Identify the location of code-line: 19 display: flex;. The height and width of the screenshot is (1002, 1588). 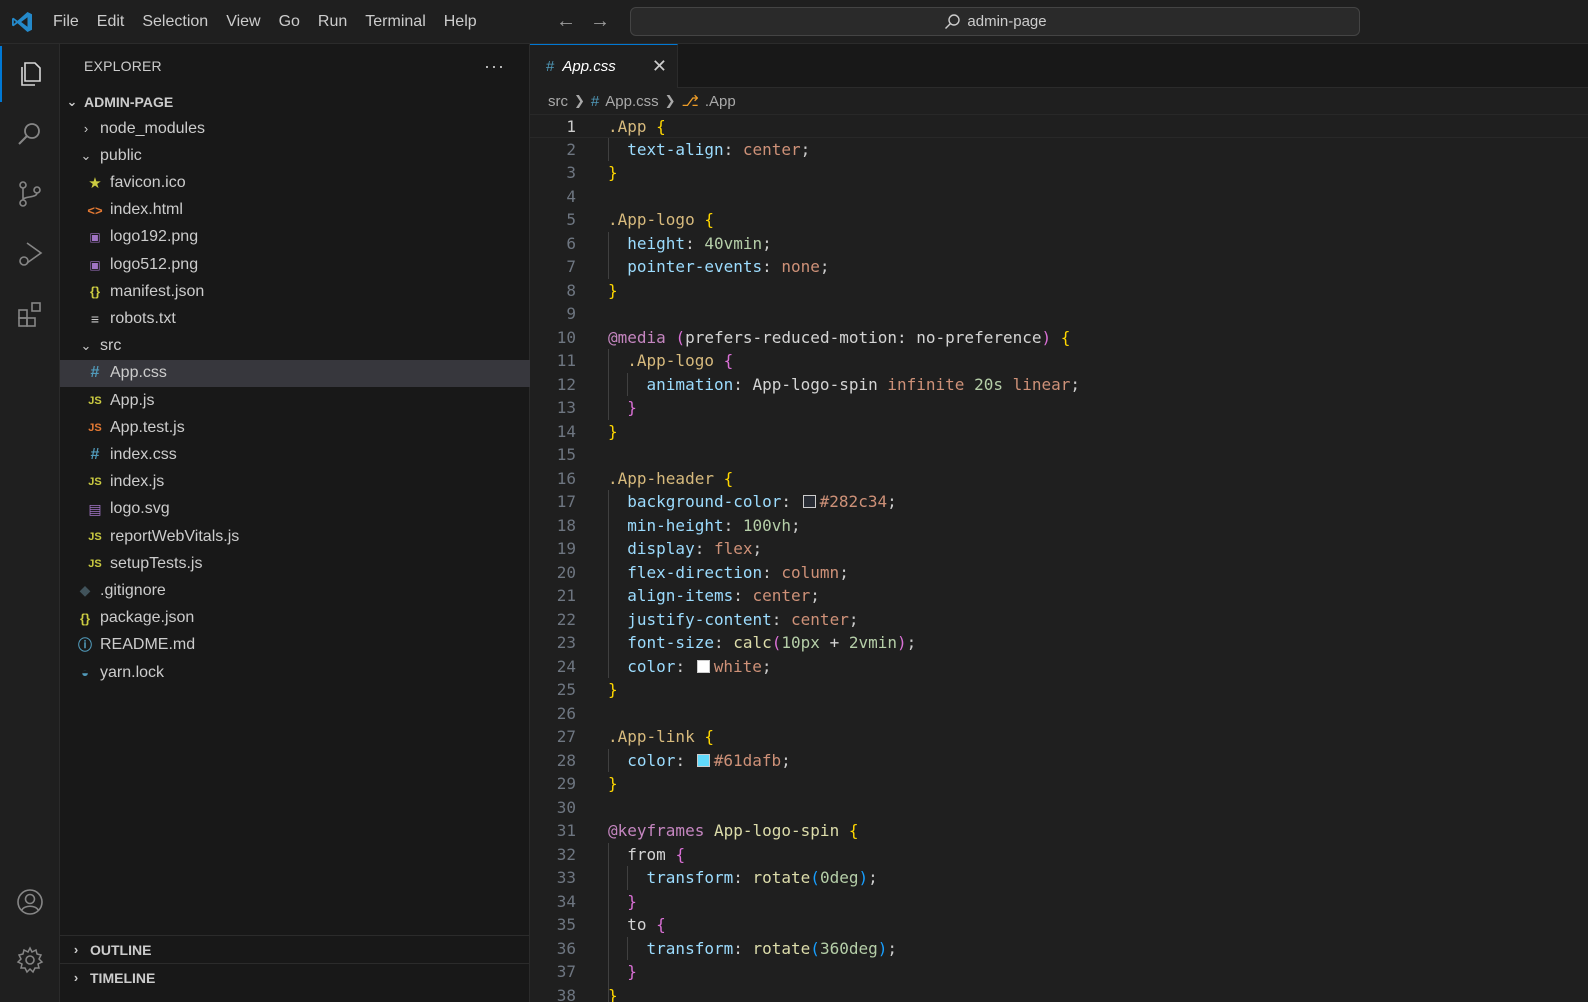
(1059, 549).